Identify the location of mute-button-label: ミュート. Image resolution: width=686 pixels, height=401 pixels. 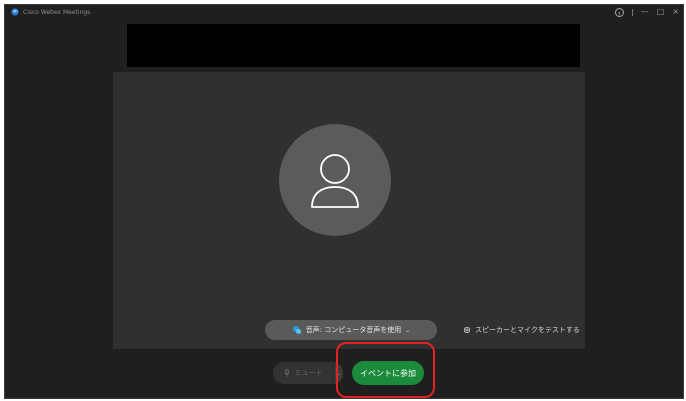
(308, 373).